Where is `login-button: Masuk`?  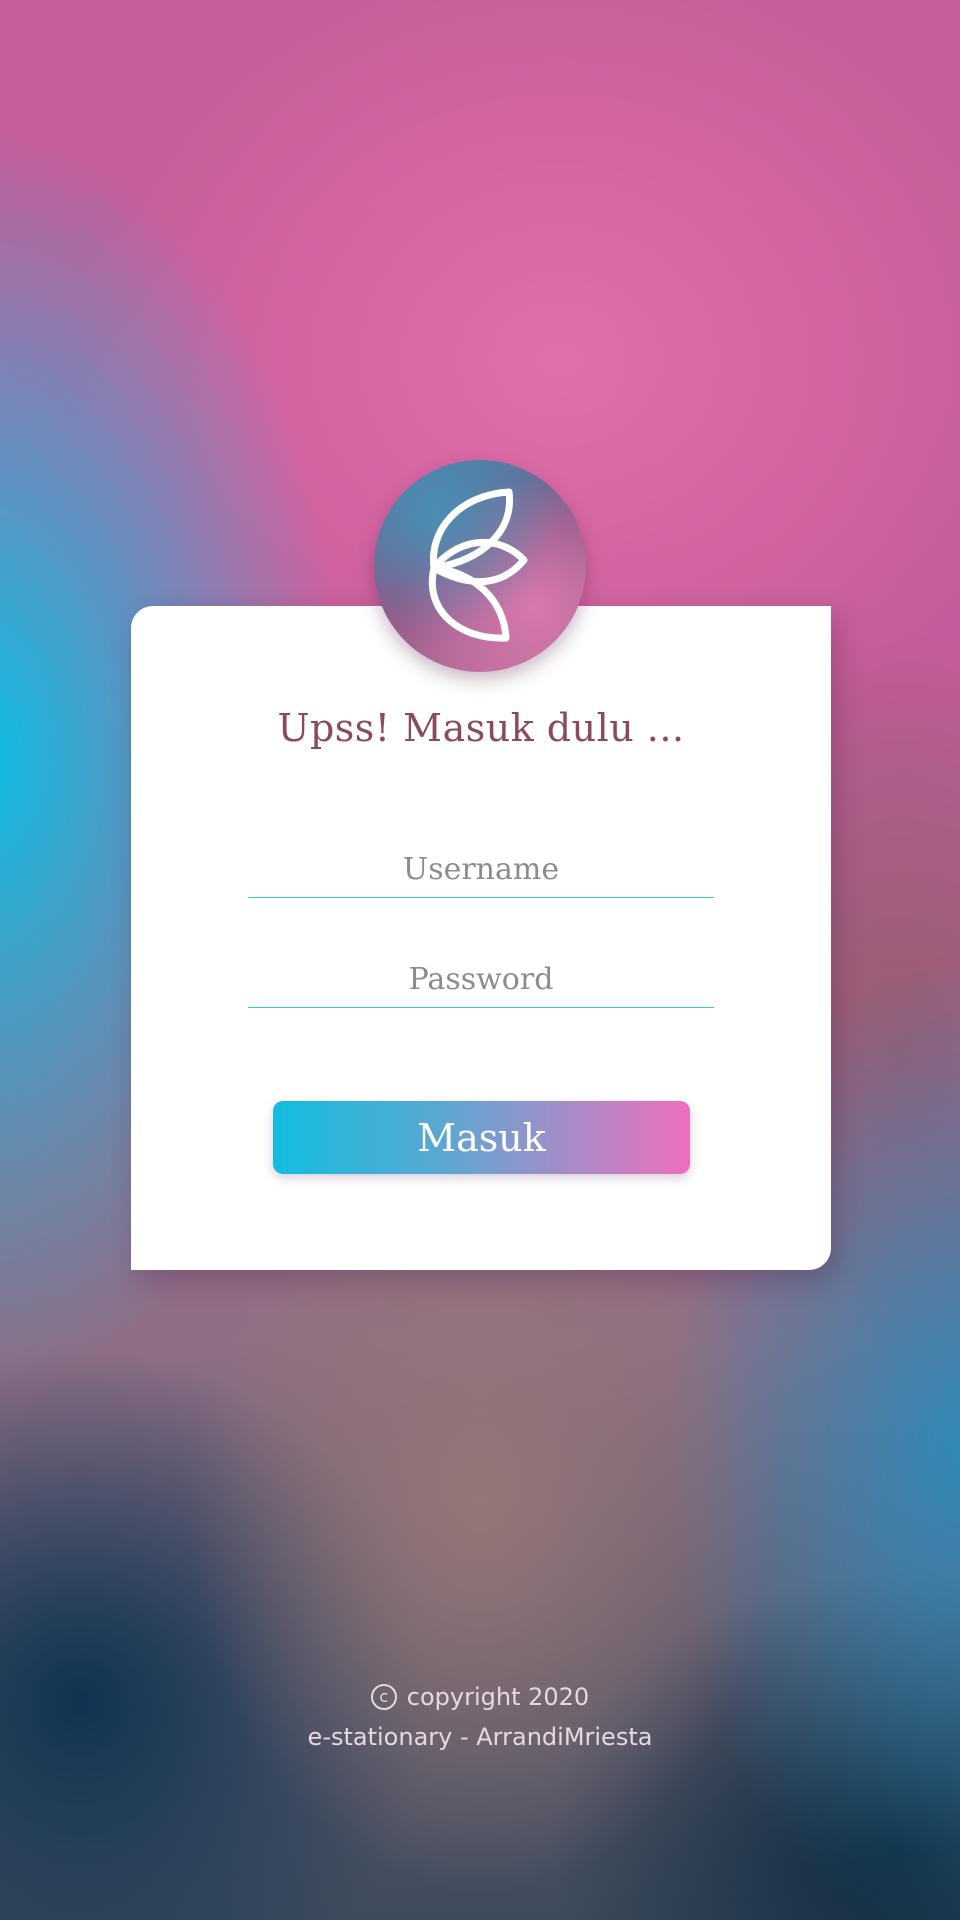
login-button: Masuk is located at coordinates (481, 1137).